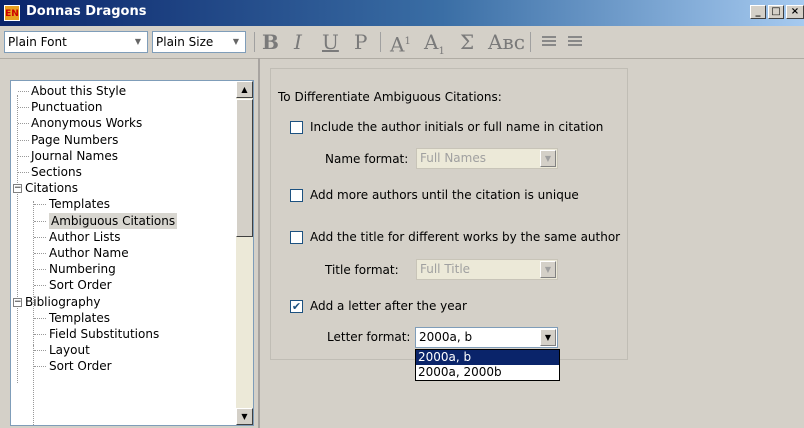 Image resolution: width=804 pixels, height=428 pixels. What do you see at coordinates (441, 51) in the screenshot?
I see `subscript-mark: 1` at bounding box center [441, 51].